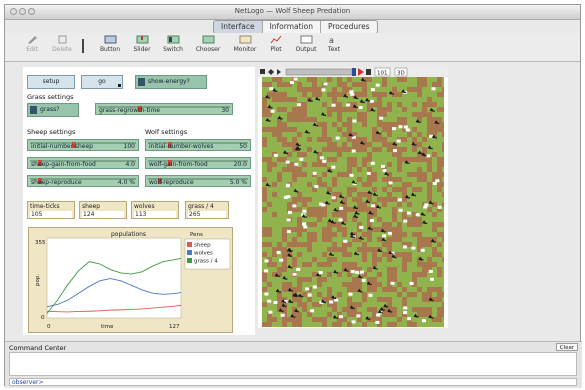 The width and height of the screenshot is (585, 390). What do you see at coordinates (198, 145) in the screenshot?
I see `initial-number-wolves-slider: initial-number-wolves 50` at bounding box center [198, 145].